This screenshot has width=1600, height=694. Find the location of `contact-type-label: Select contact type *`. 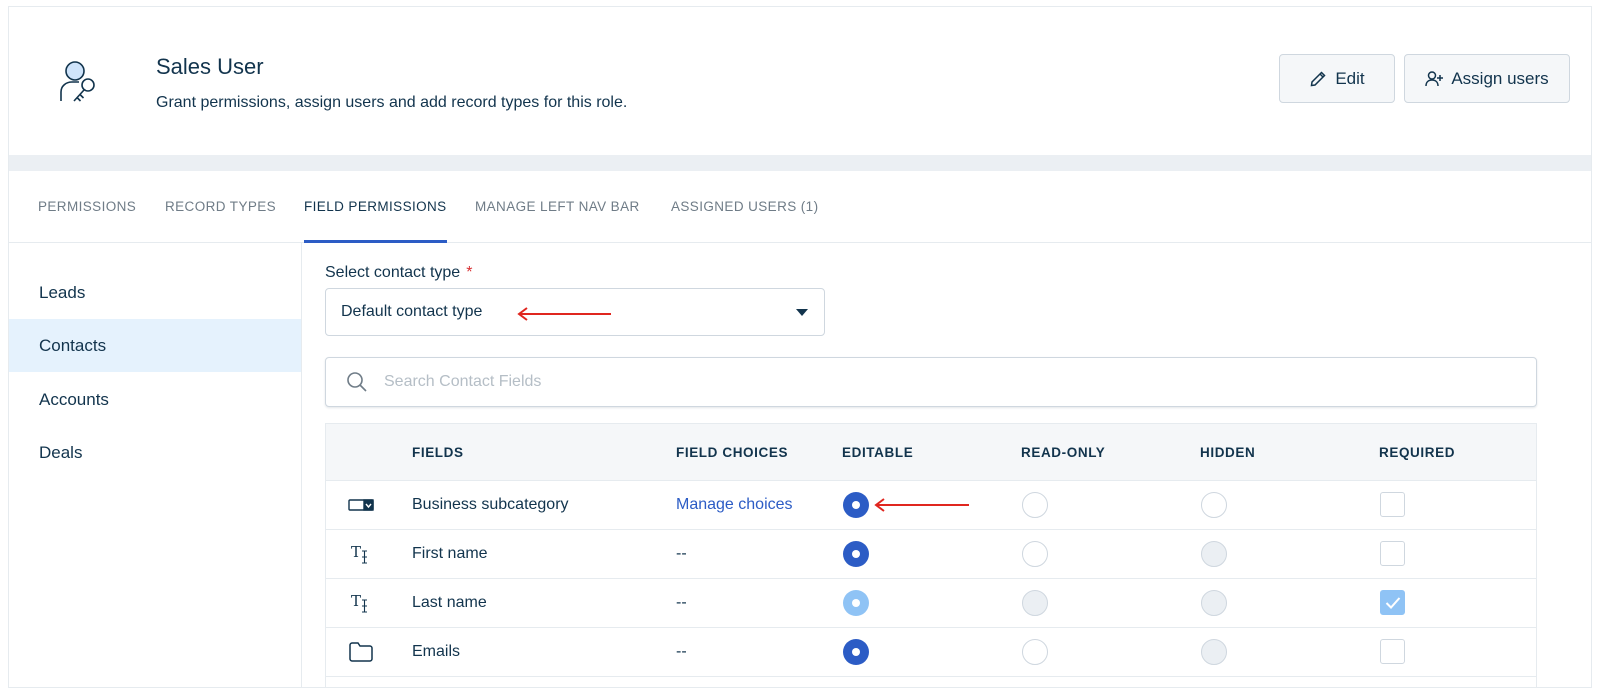

contact-type-label: Select contact type * is located at coordinates (398, 273).